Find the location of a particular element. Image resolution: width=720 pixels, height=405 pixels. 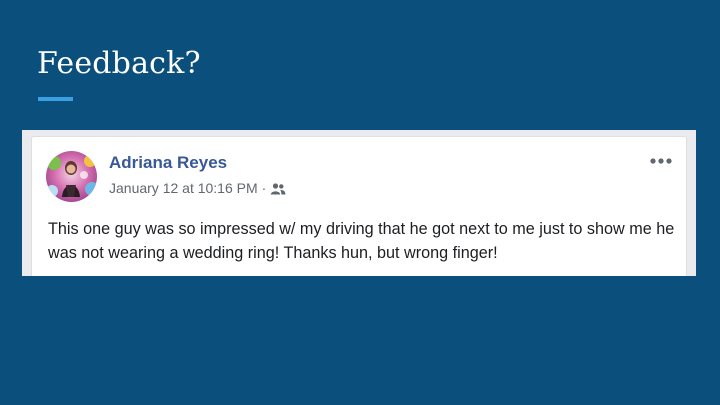

avatar is located at coordinates (71, 176).